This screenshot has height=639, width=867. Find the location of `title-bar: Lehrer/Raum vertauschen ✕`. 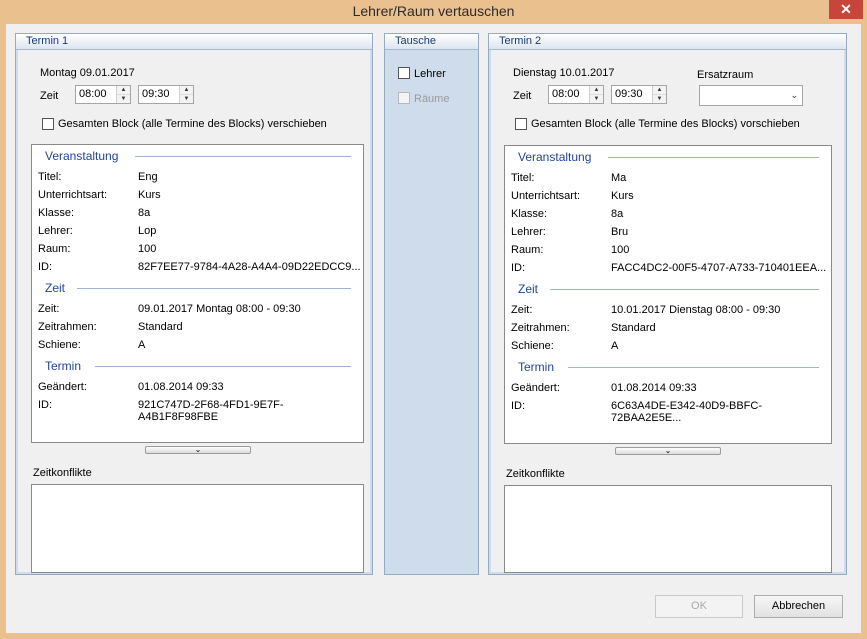

title-bar: Lehrer/Raum vertauschen ✕ is located at coordinates (433, 12).